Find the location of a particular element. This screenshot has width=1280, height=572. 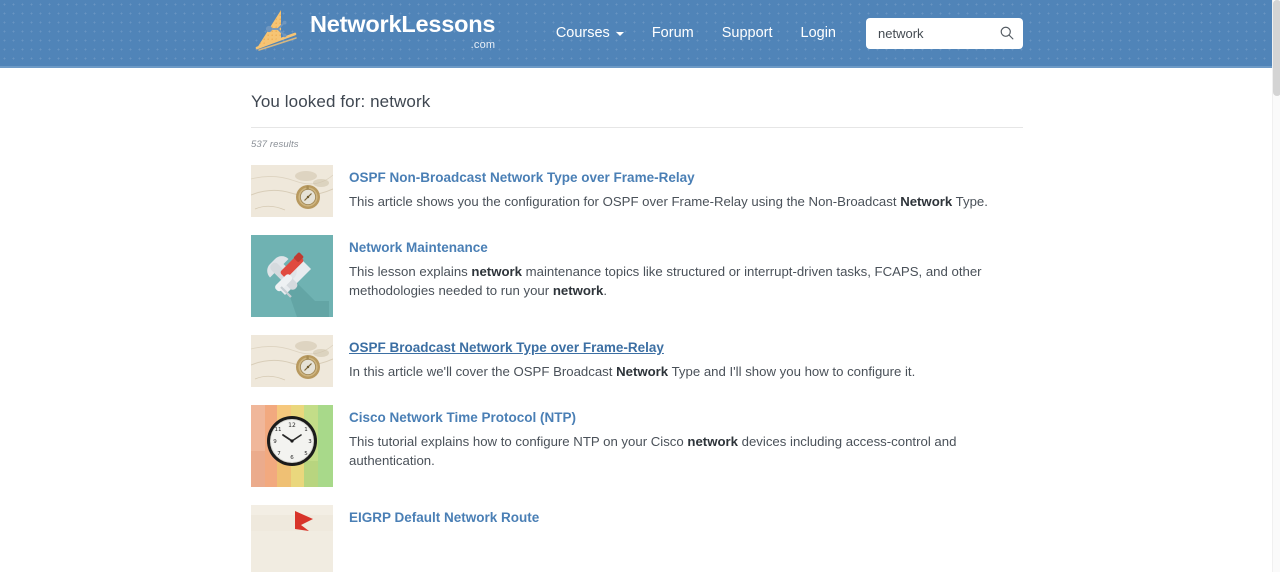

search-box is located at coordinates (944, 33).